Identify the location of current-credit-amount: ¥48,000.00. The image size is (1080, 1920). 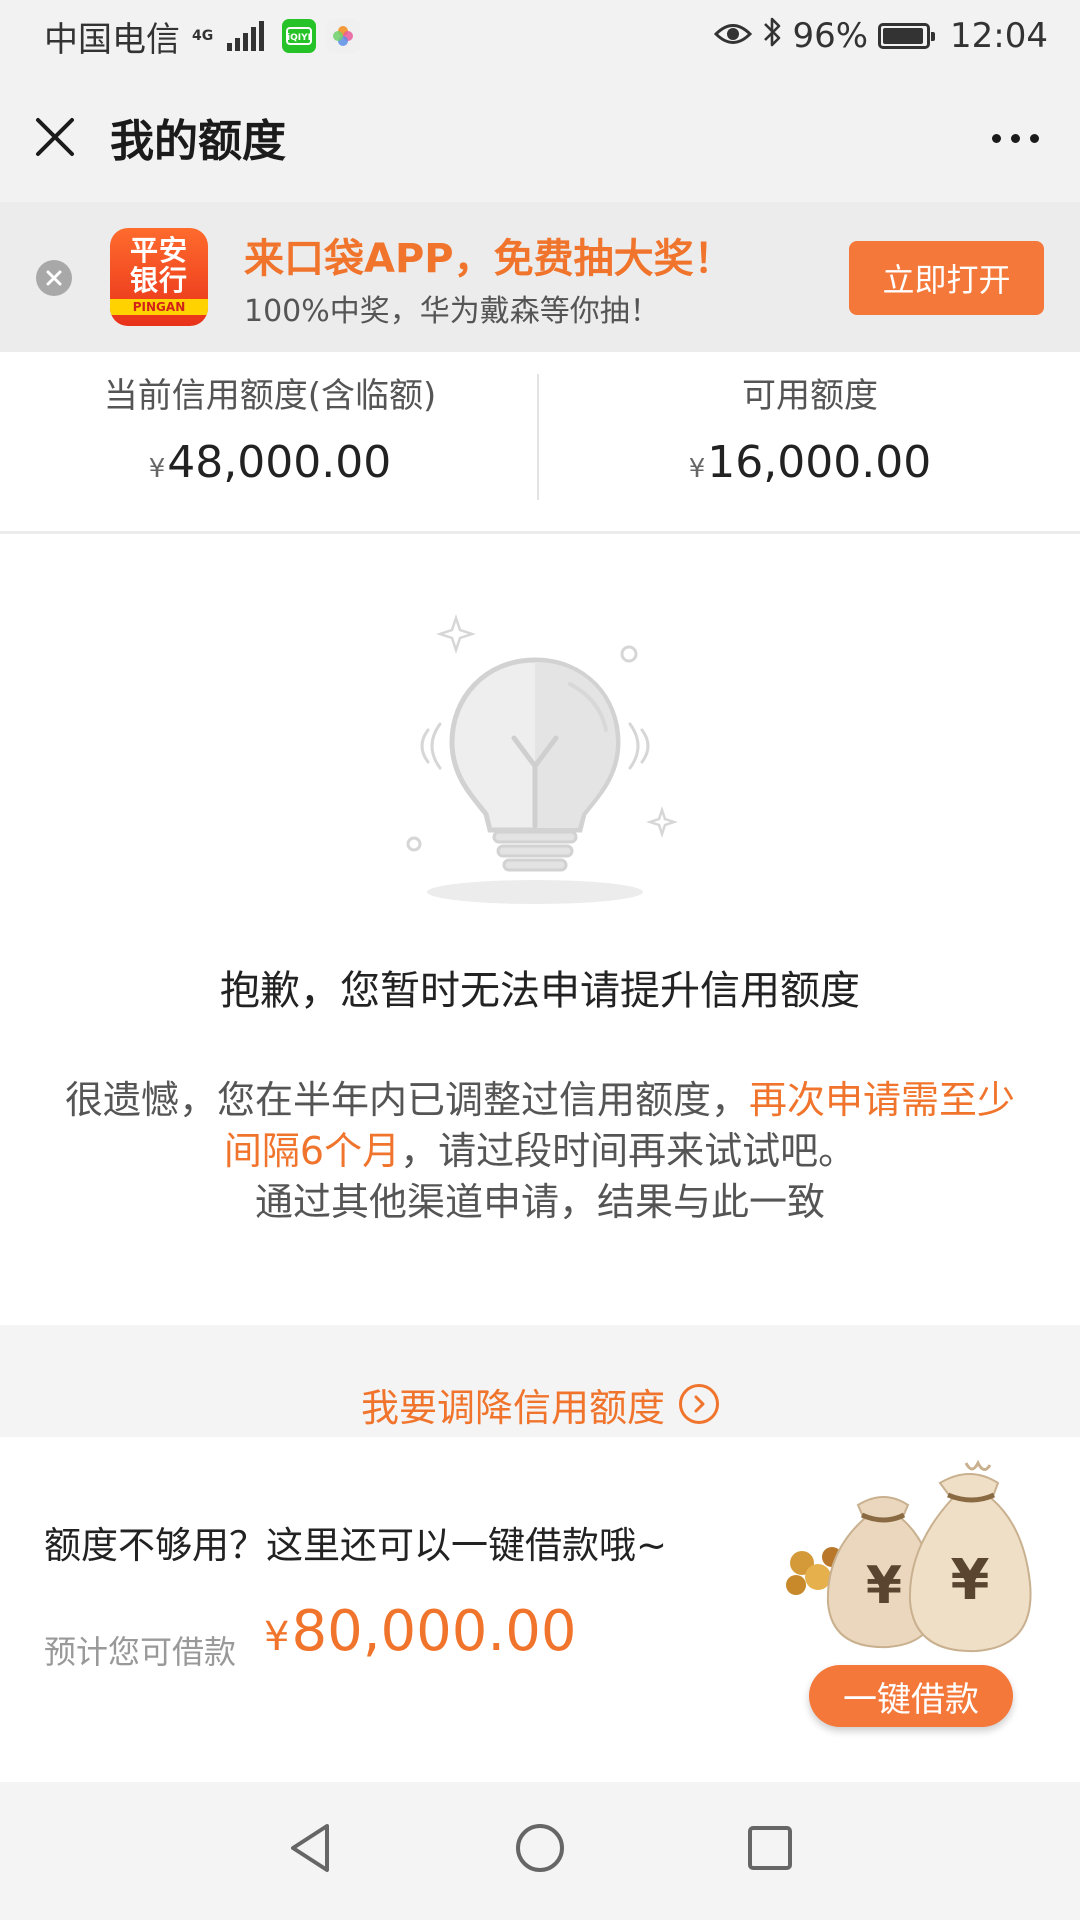
(270, 462).